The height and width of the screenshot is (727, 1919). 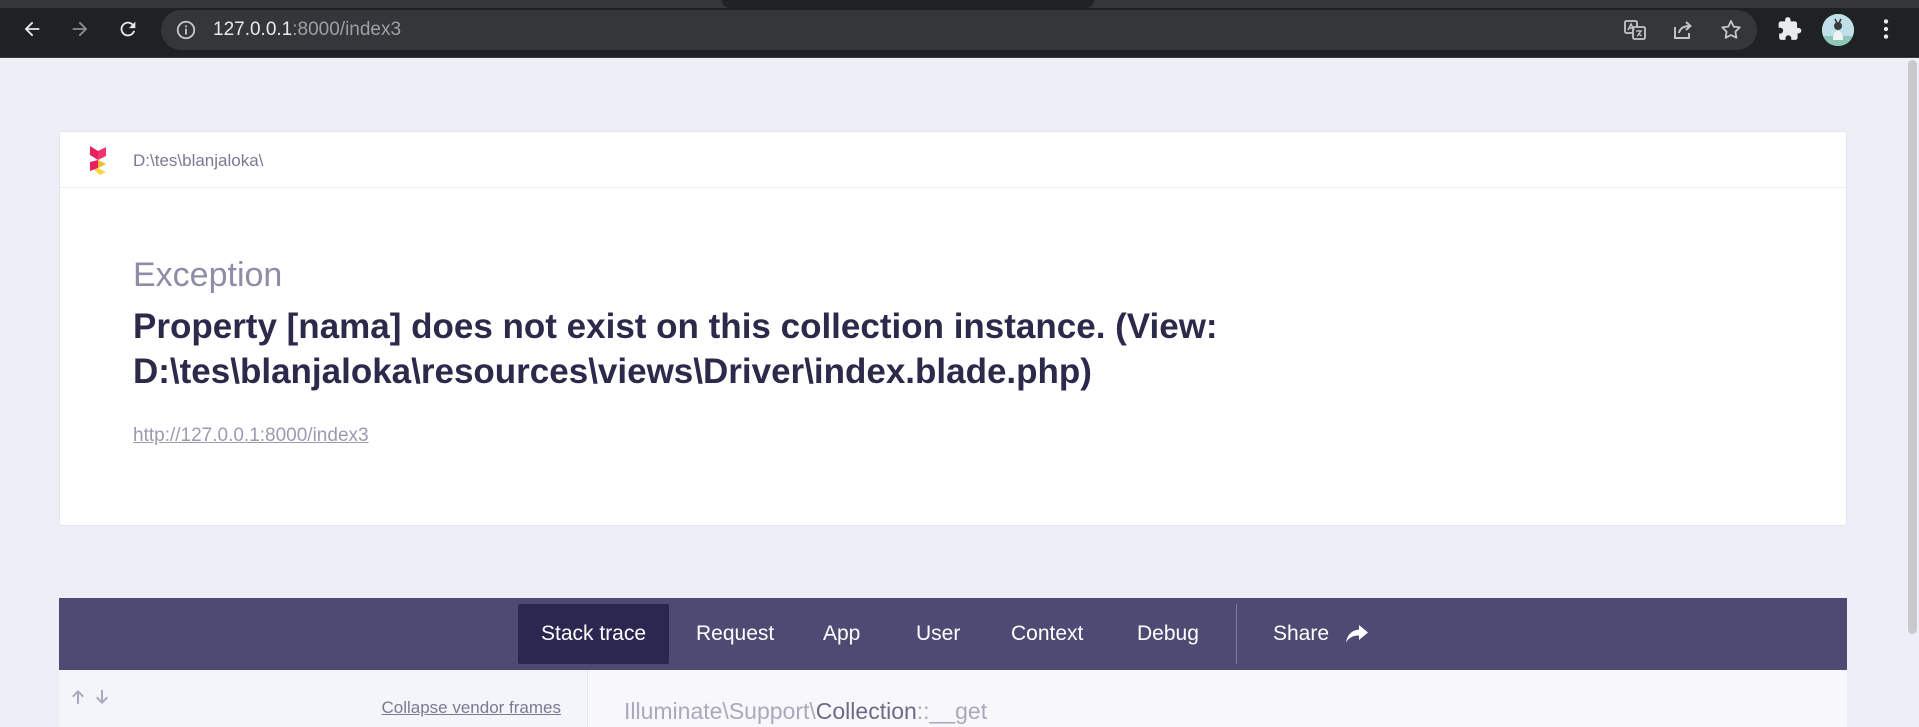 I want to click on frame-class: Collection, so click(x=866, y=711).